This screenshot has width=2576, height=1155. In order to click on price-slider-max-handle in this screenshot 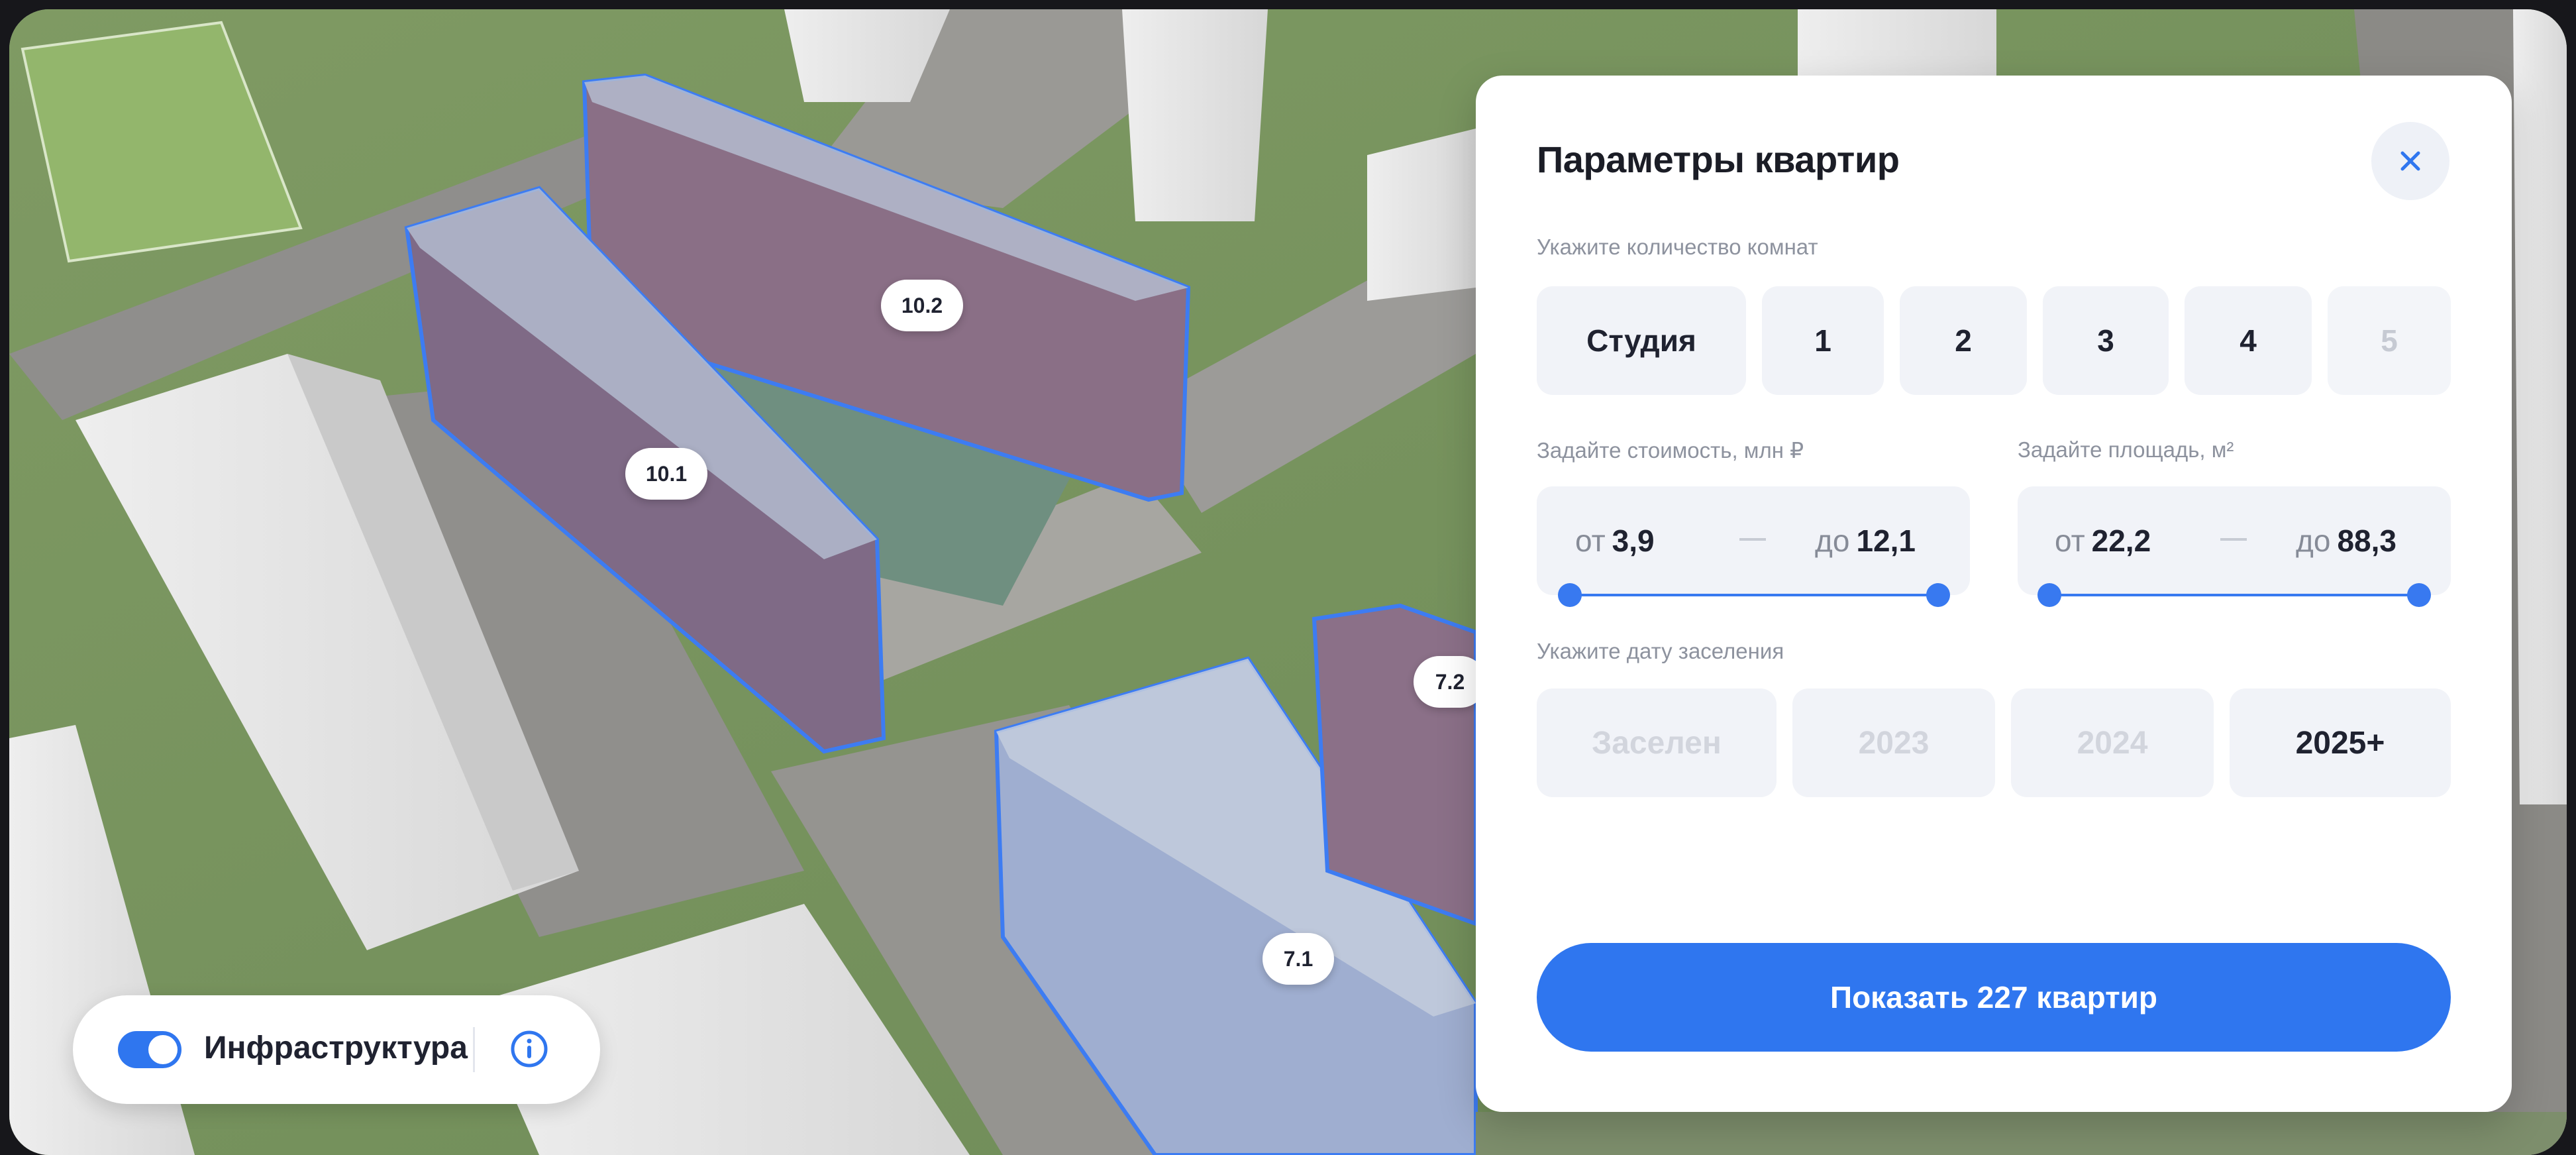, I will do `click(1938, 595)`.